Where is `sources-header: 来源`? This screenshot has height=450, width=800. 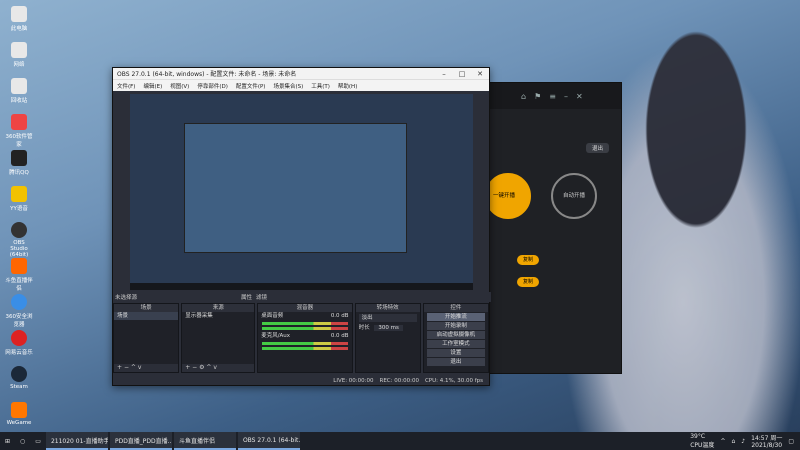 sources-header: 来源 is located at coordinates (218, 308).